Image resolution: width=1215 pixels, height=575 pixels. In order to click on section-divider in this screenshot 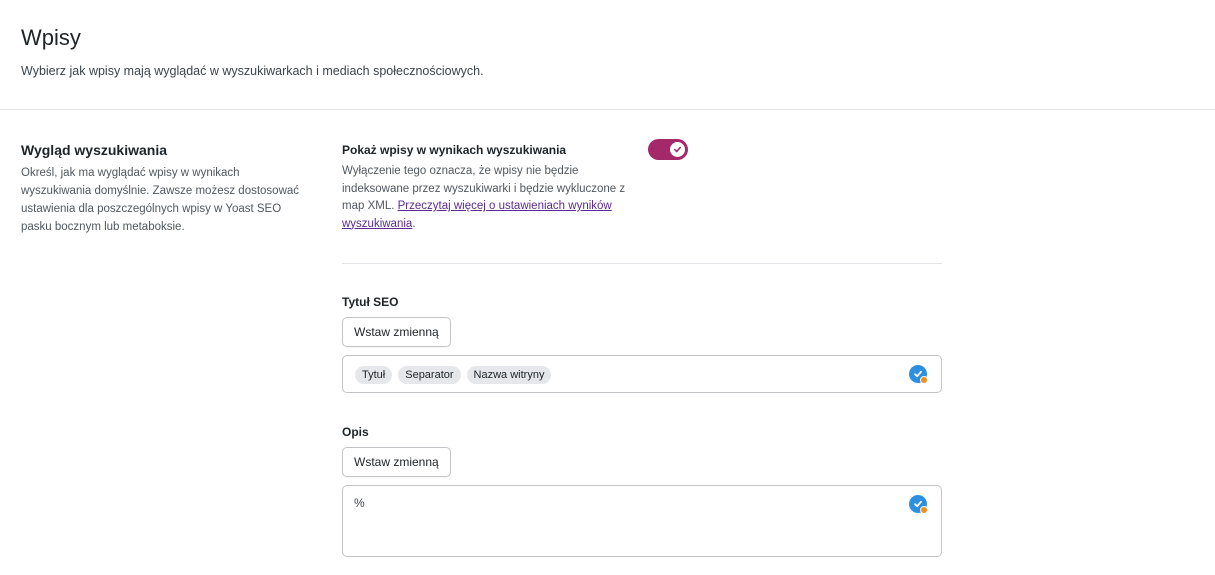, I will do `click(642, 263)`.